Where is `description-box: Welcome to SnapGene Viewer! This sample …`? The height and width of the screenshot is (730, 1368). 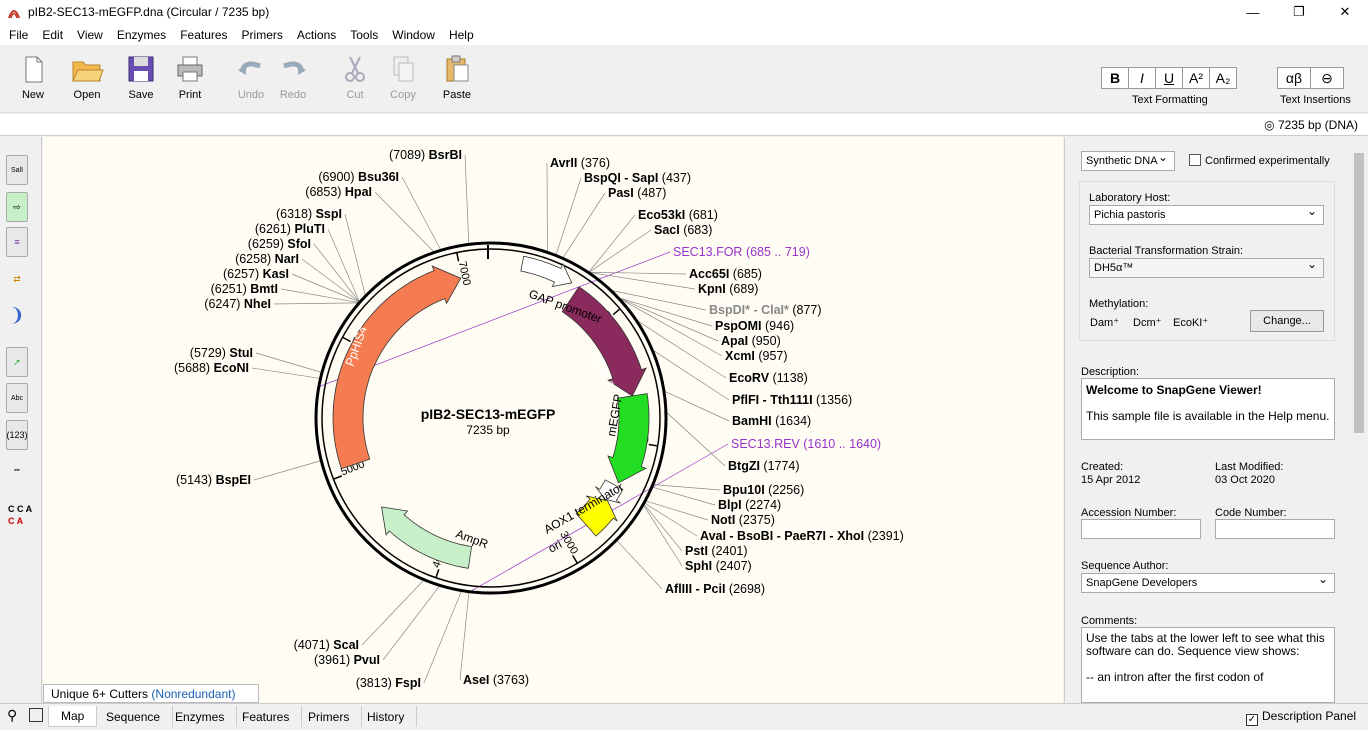
description-box: Welcome to SnapGene Viewer! This sample … is located at coordinates (1208, 409).